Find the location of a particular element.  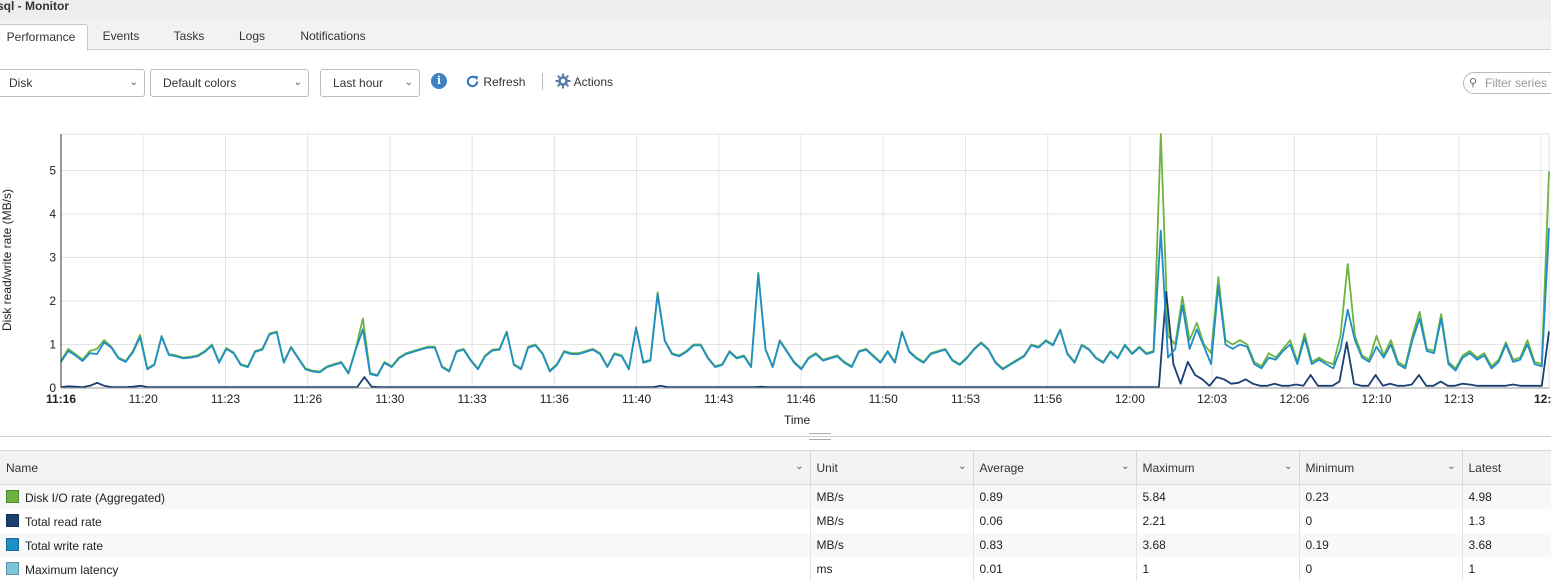

cell-text: 0.23 is located at coordinates (1317, 497).